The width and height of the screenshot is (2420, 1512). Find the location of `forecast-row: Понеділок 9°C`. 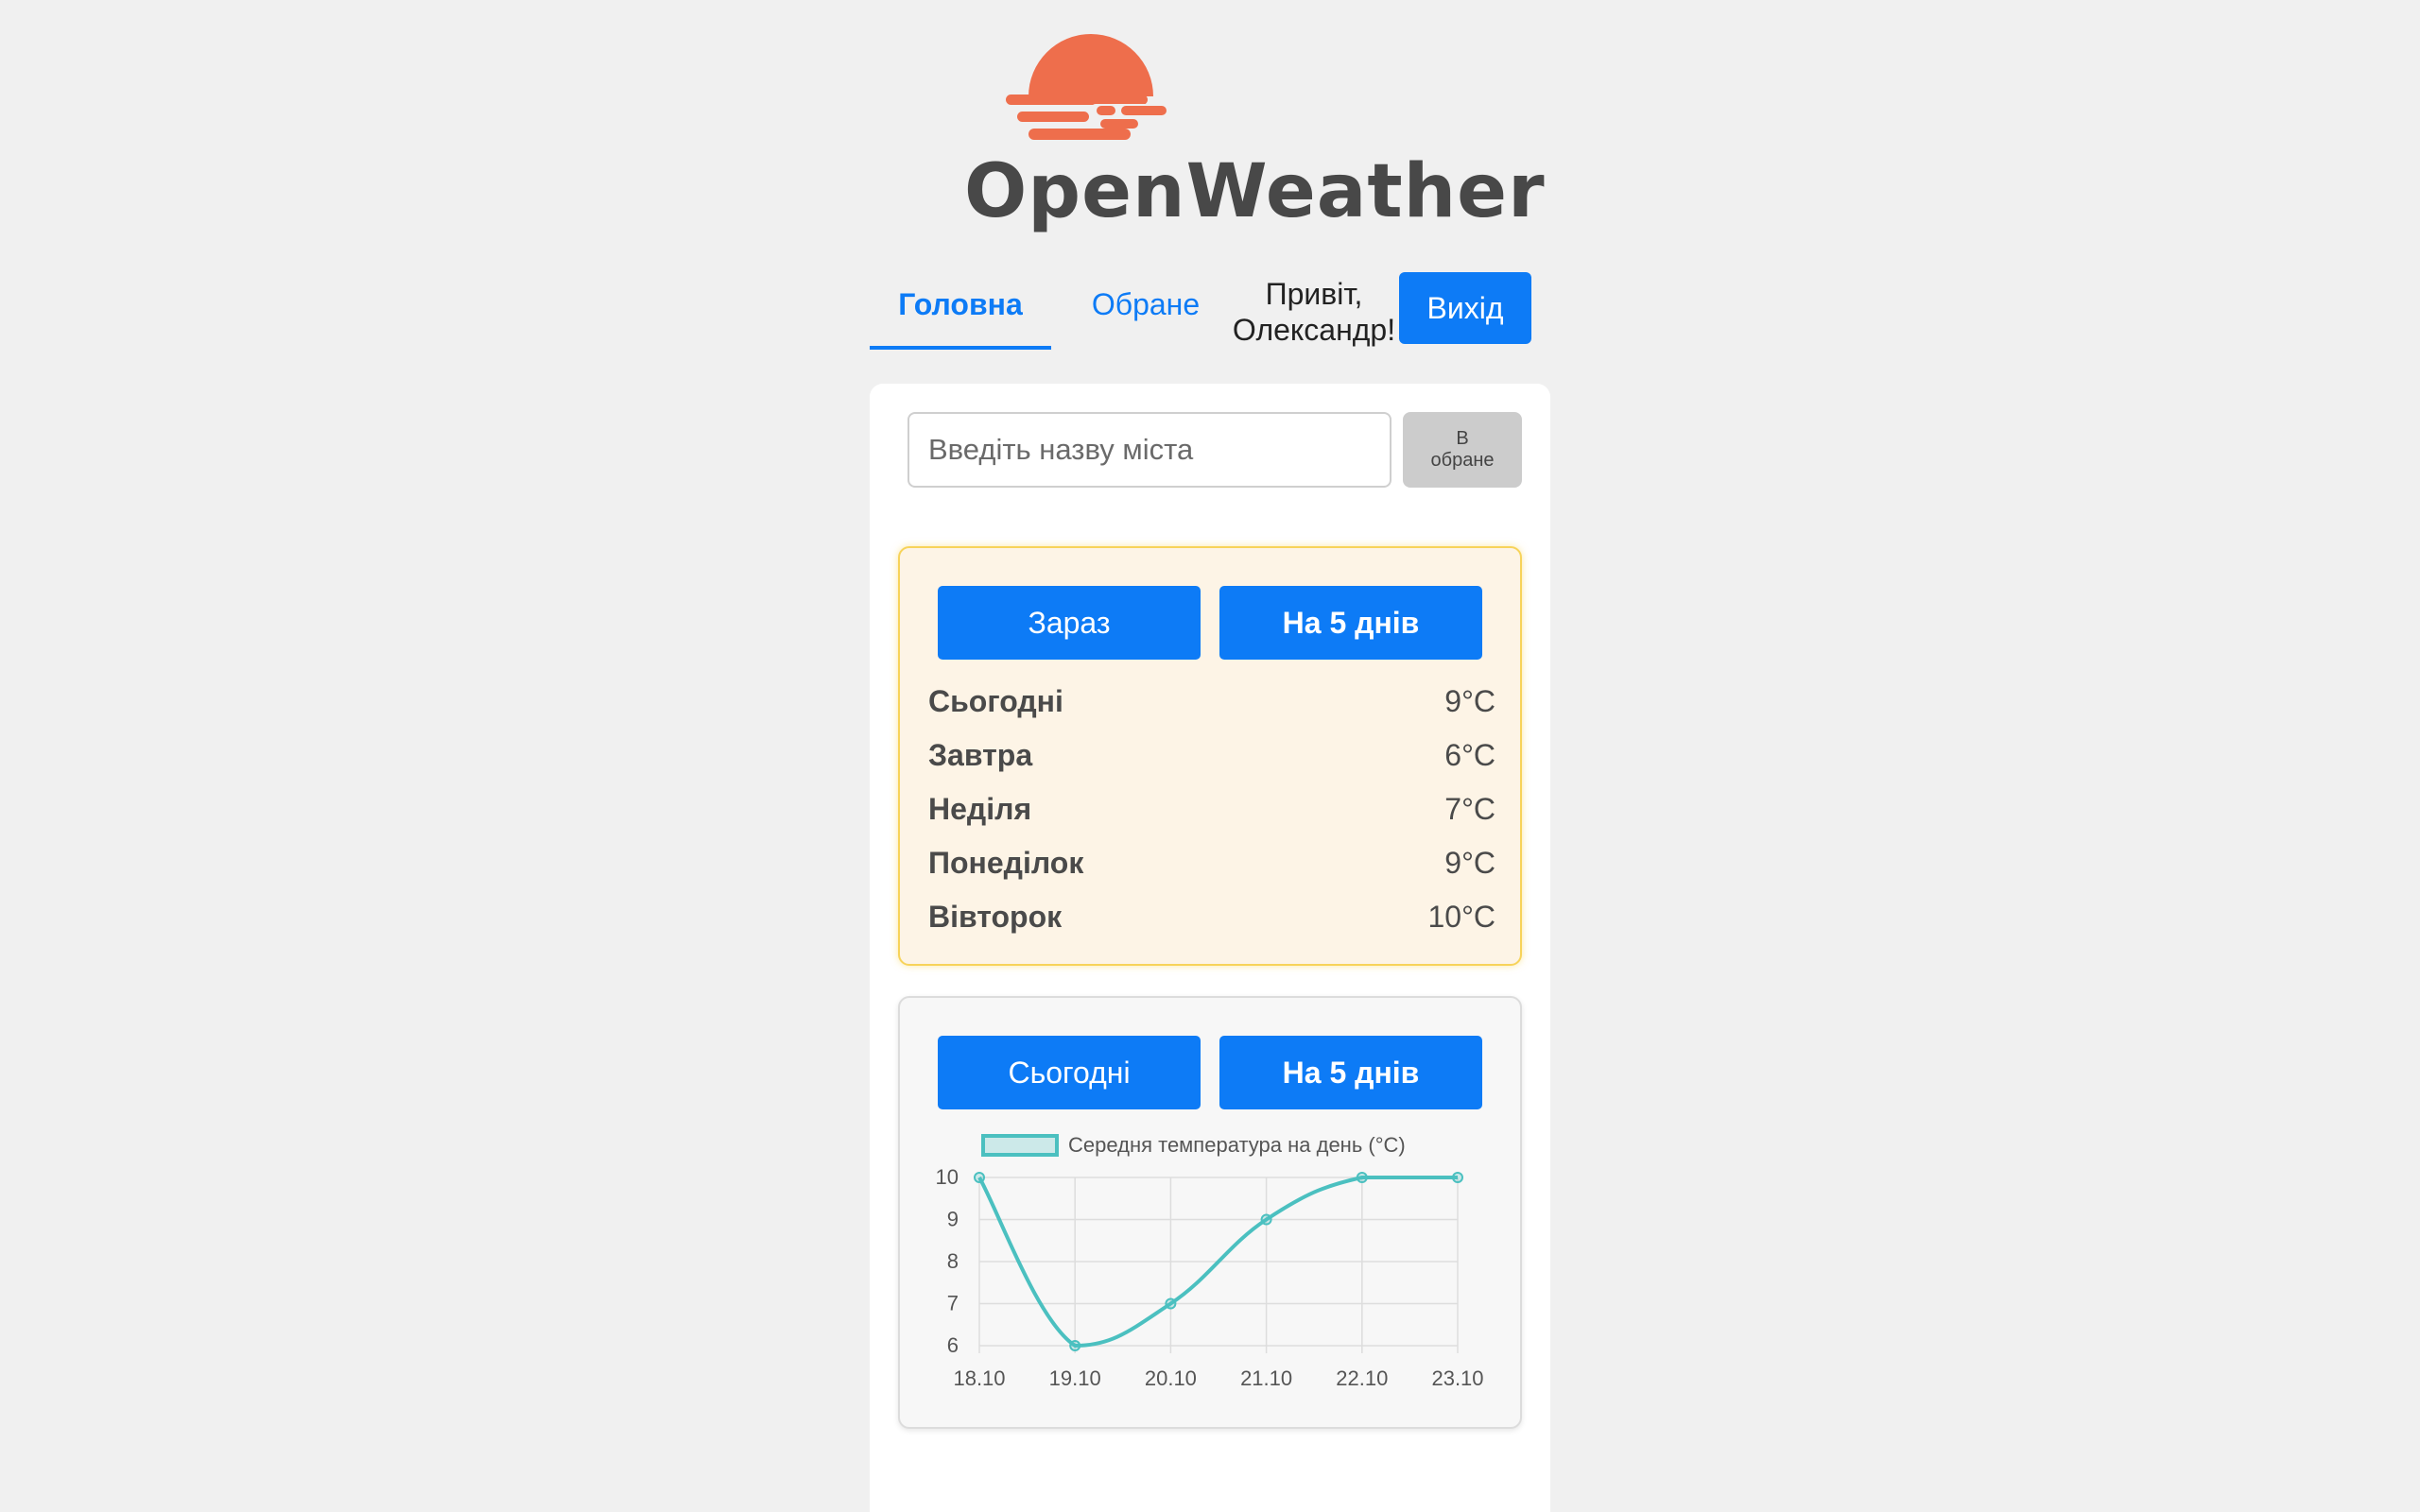

forecast-row: Понеділок 9°C is located at coordinates (1211, 869).